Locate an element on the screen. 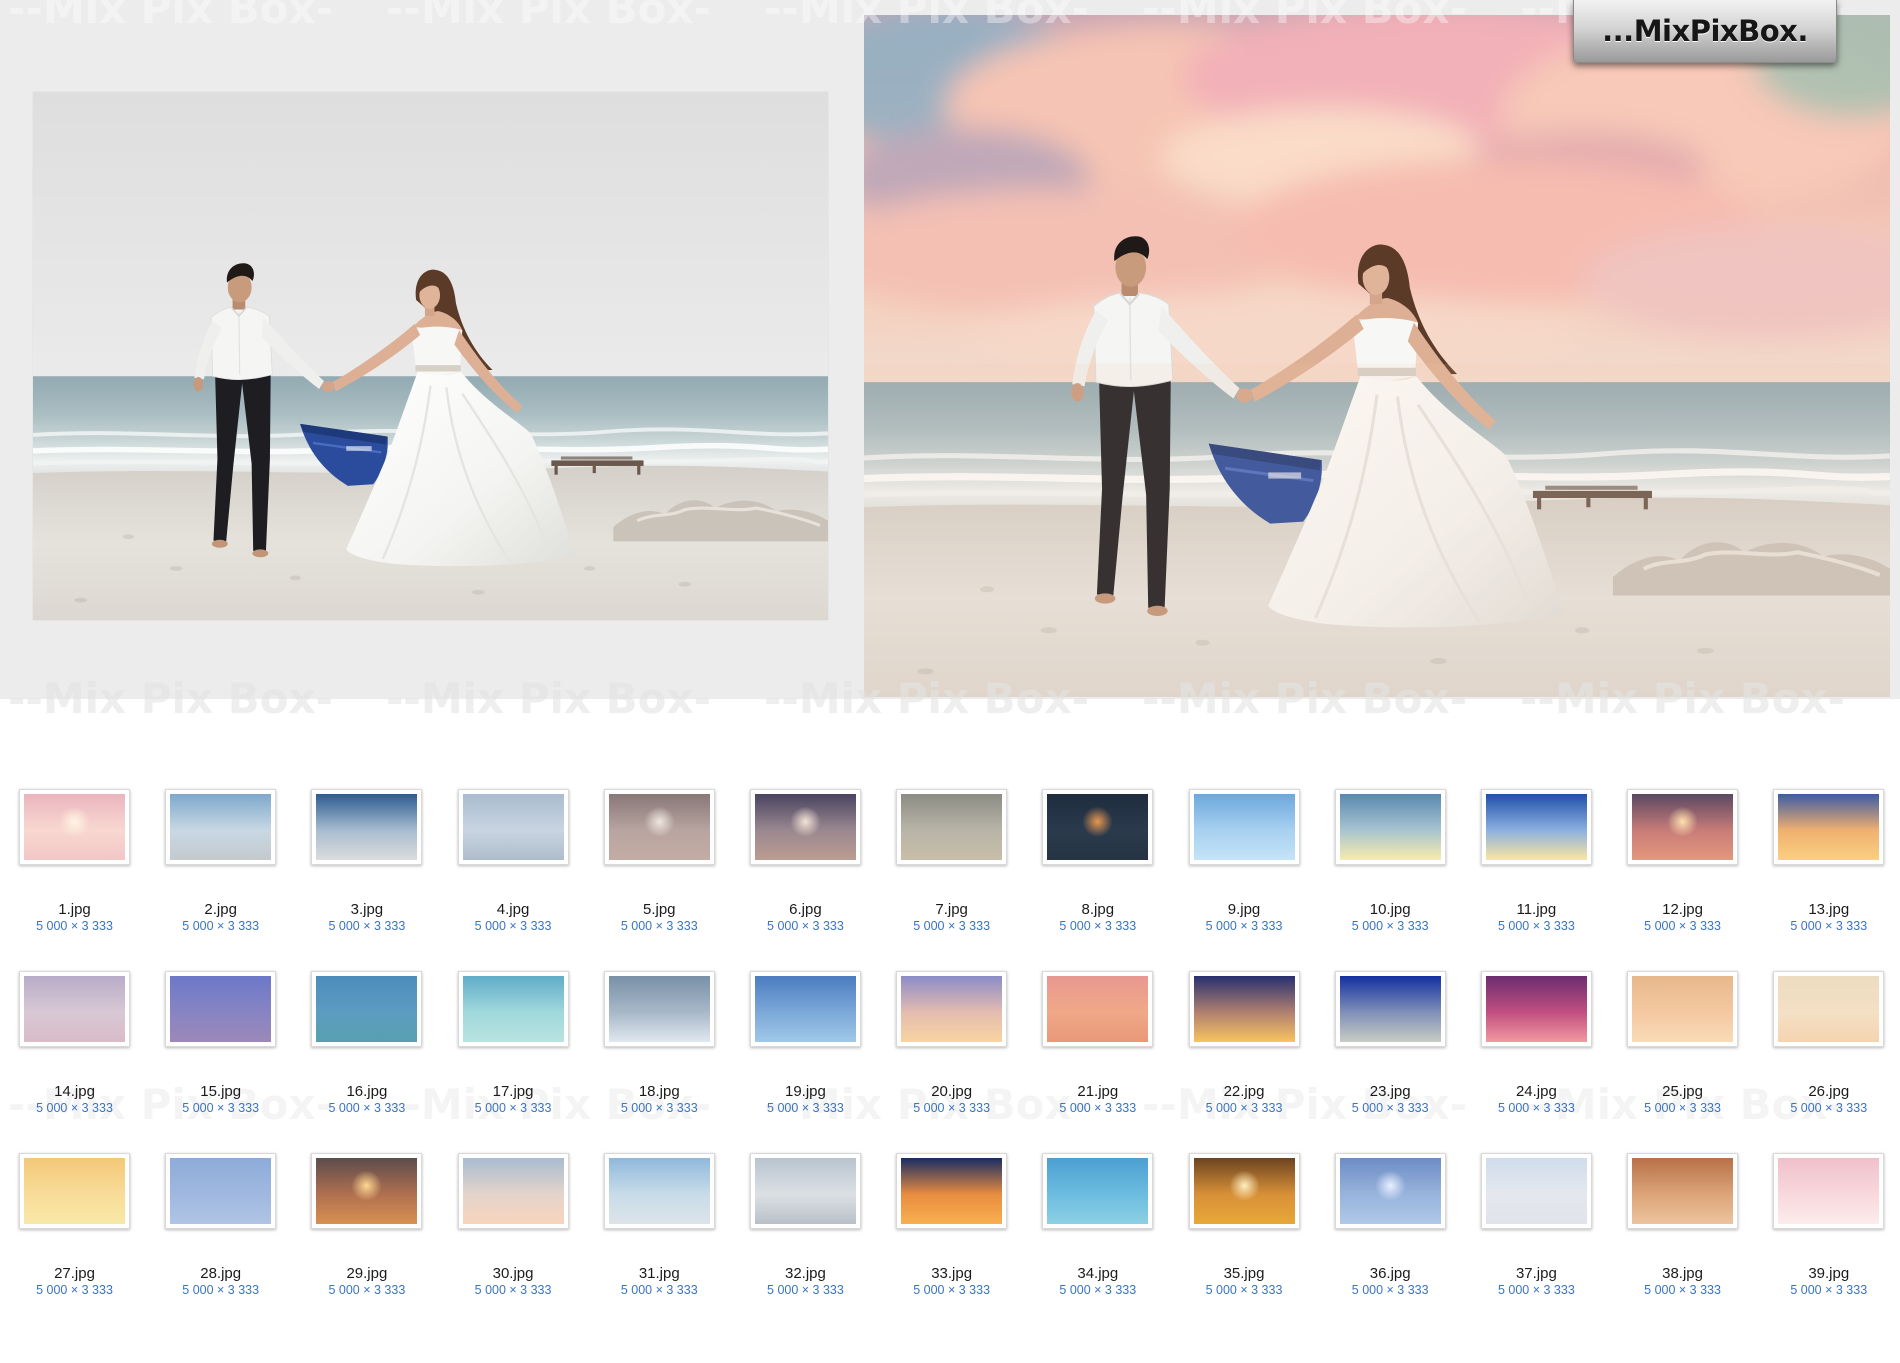 The width and height of the screenshot is (1900, 1363). file-item: 17.jpg 5 000 × 3 333 is located at coordinates (513, 1062).